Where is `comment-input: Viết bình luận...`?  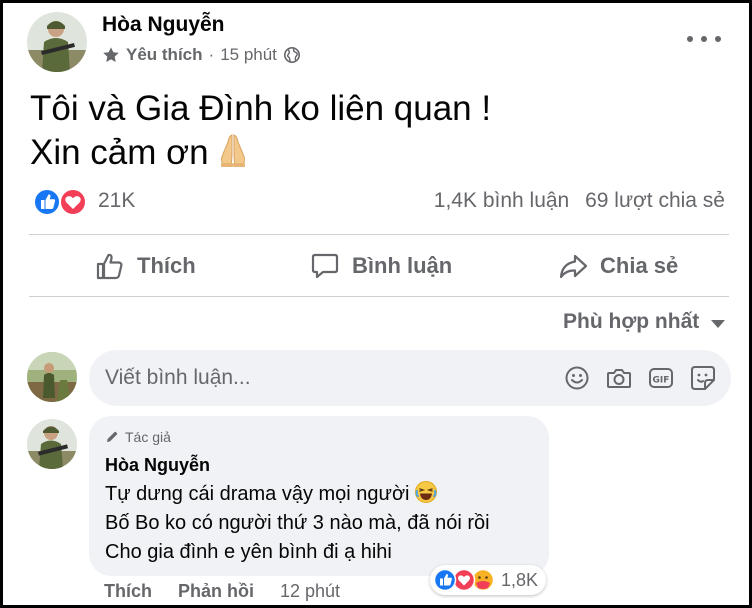 comment-input: Viết bình luận... is located at coordinates (178, 378).